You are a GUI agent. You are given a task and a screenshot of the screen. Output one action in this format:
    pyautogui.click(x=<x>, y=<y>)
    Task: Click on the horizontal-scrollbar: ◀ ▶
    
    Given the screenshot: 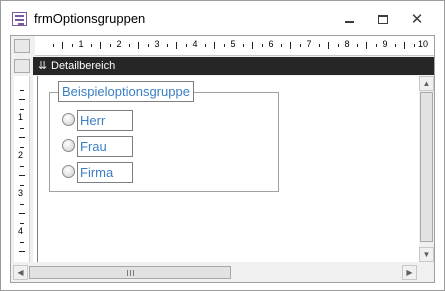 What is the action you would take?
    pyautogui.click(x=215, y=272)
    